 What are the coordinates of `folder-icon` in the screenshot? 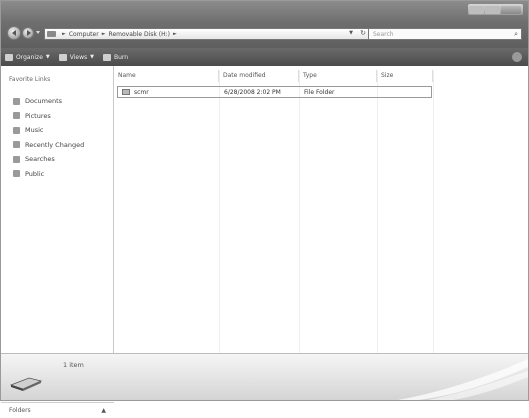 It's located at (126, 92).